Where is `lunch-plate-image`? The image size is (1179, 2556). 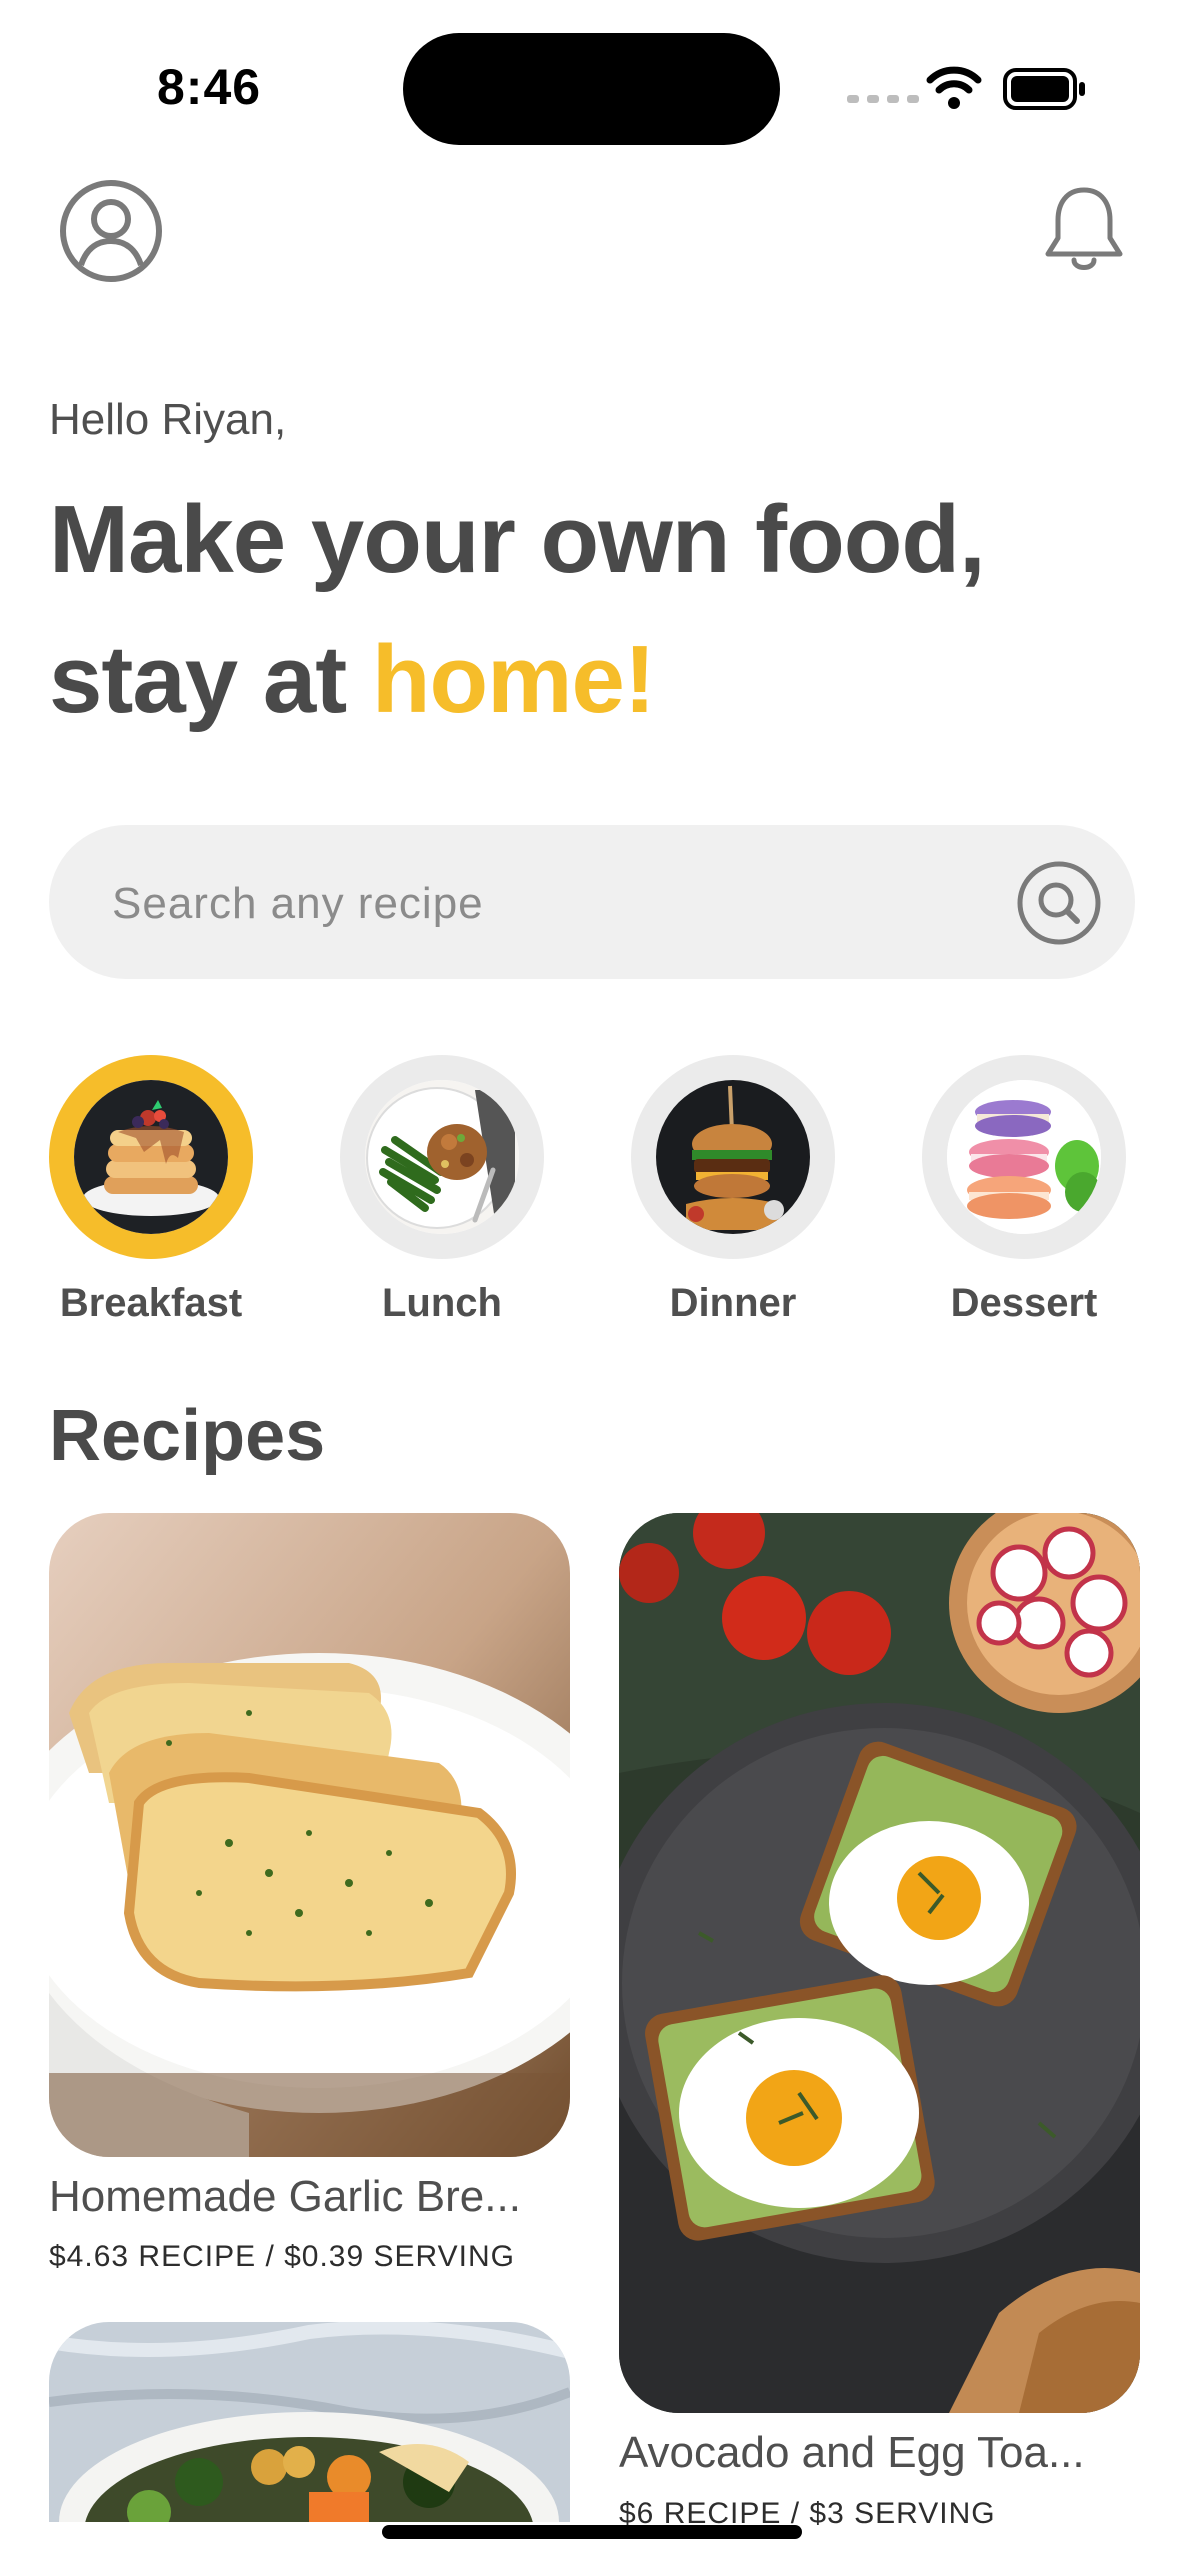
lunch-plate-image is located at coordinates (442, 1157).